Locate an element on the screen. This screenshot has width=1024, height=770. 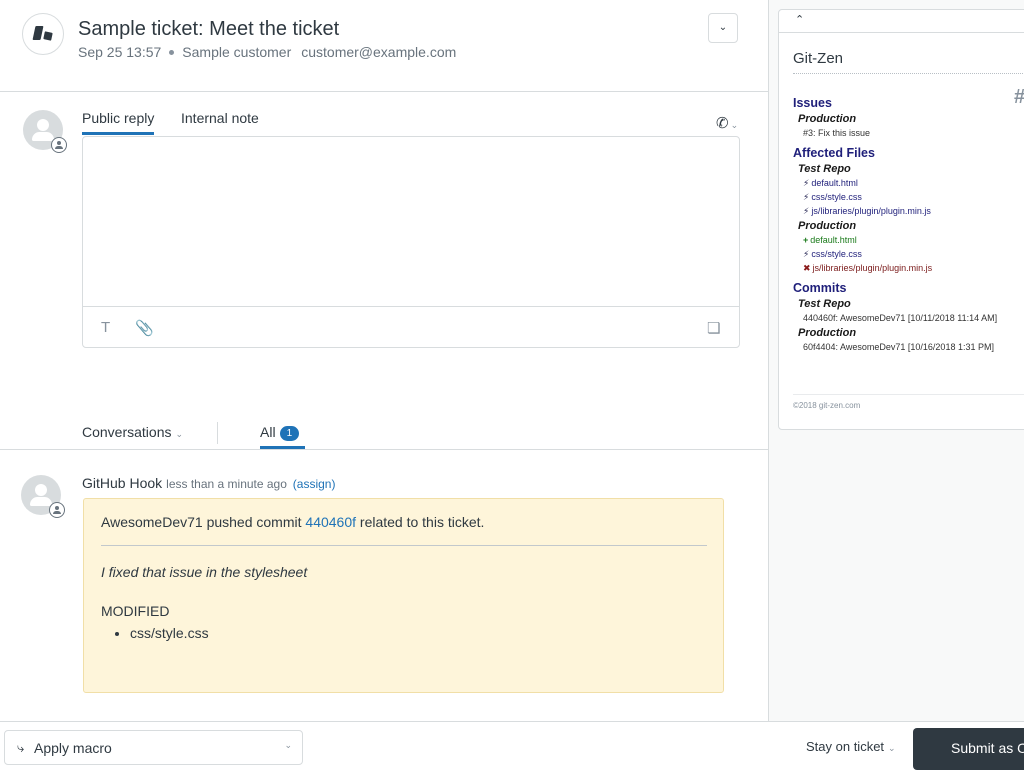
brand-logo-icon is located at coordinates (43, 34).